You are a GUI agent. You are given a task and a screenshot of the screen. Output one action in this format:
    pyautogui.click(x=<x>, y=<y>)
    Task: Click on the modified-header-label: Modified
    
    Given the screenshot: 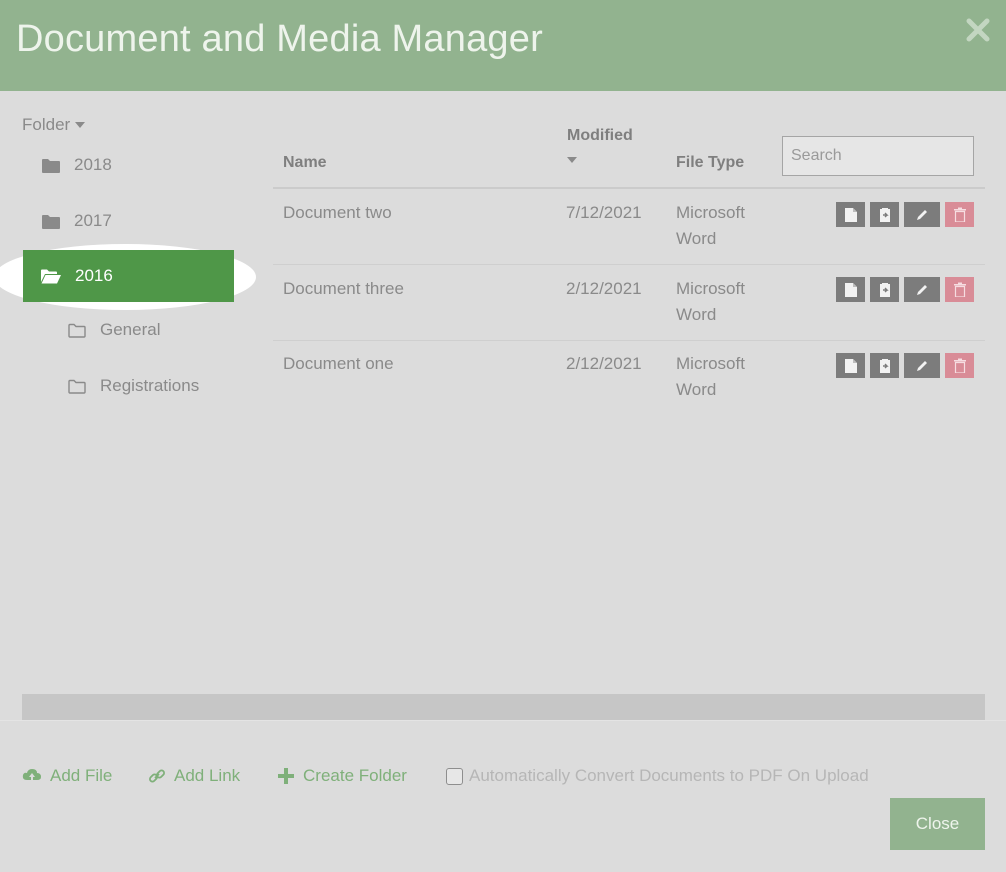 What is the action you would take?
    pyautogui.click(x=600, y=135)
    